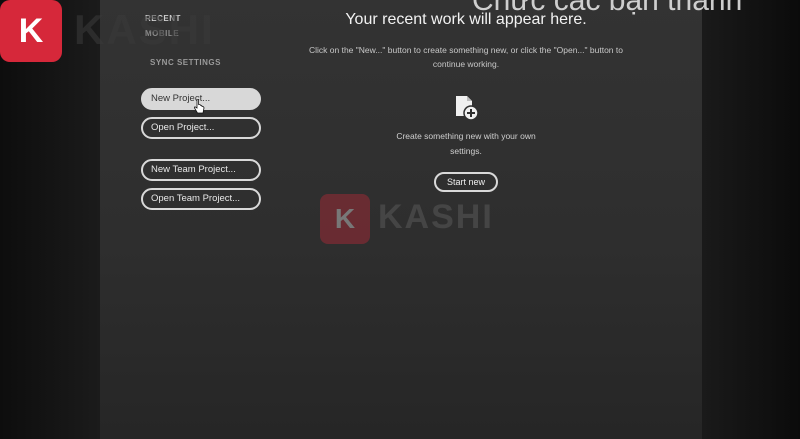 Image resolution: width=800 pixels, height=439 pixels. I want to click on video-caption: Chức các bạn thành, so click(607, 8).